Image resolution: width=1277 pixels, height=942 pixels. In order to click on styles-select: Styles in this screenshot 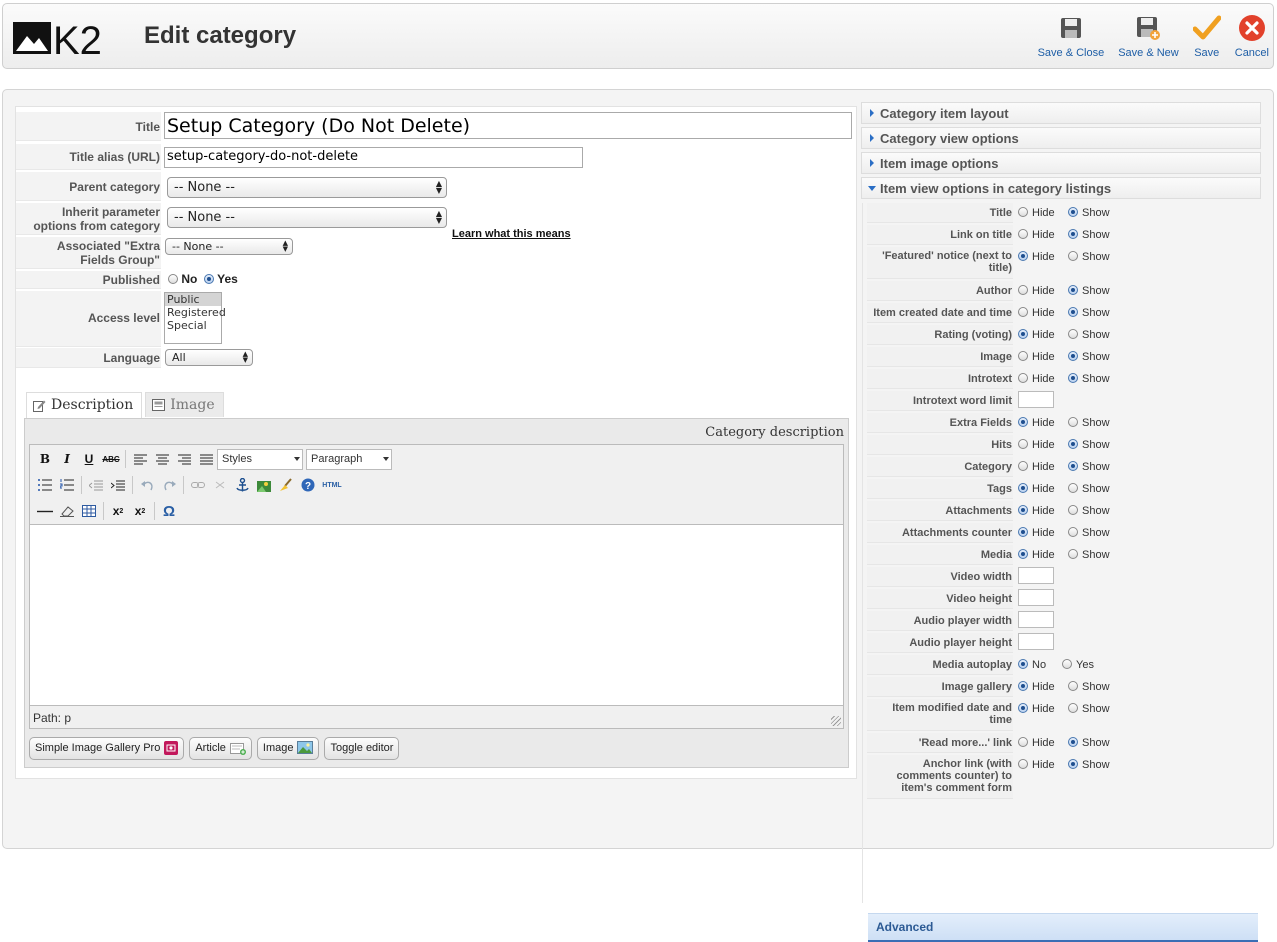, I will do `click(260, 459)`.